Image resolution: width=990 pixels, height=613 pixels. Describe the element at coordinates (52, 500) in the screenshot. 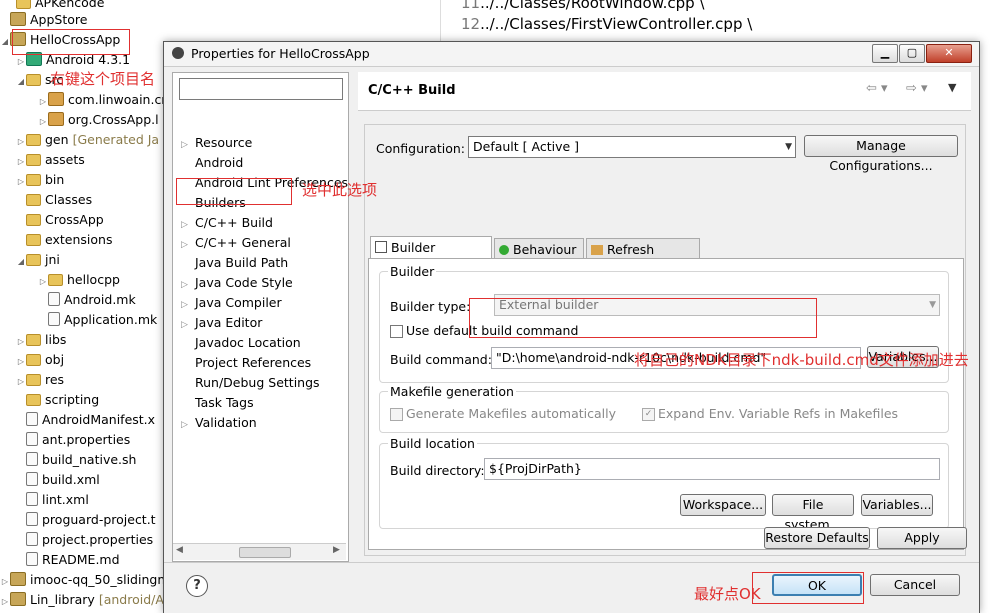

I see `tree-item: lint.xml` at that location.